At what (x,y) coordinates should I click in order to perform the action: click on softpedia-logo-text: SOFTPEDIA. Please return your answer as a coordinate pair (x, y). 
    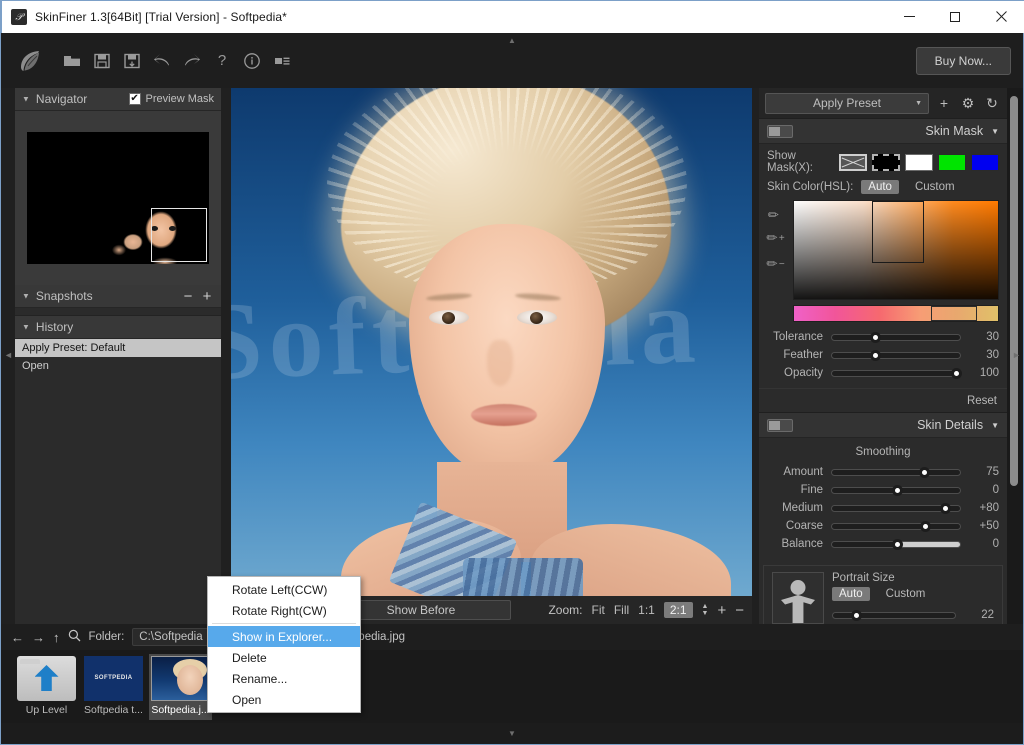
    Looking at the image, I should click on (113, 678).